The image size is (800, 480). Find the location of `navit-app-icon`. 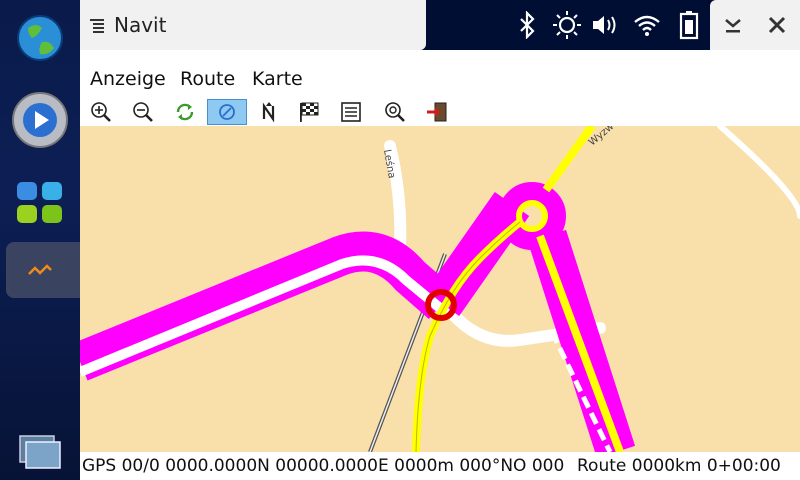

navit-app-icon is located at coordinates (40, 270).